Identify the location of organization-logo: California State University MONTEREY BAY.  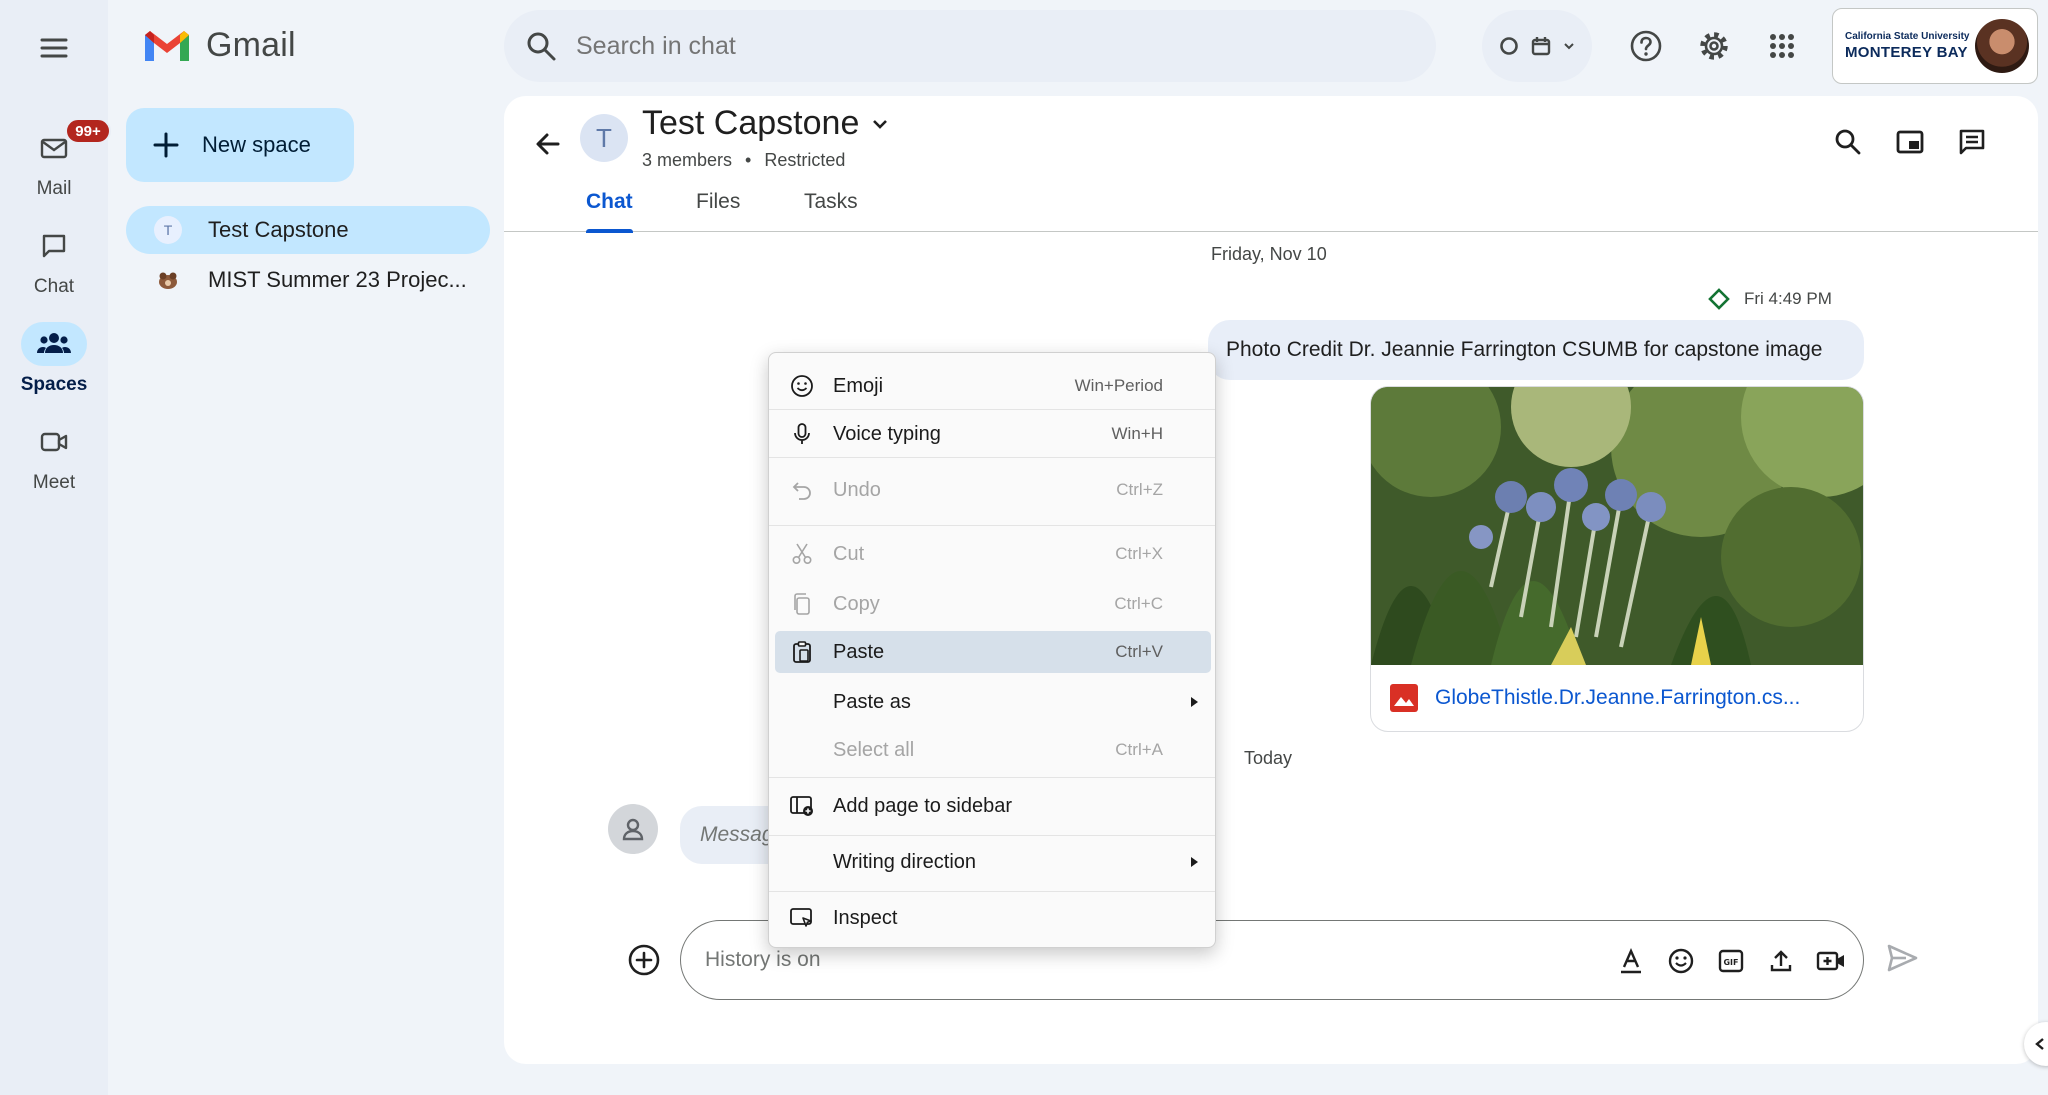
(1907, 46).